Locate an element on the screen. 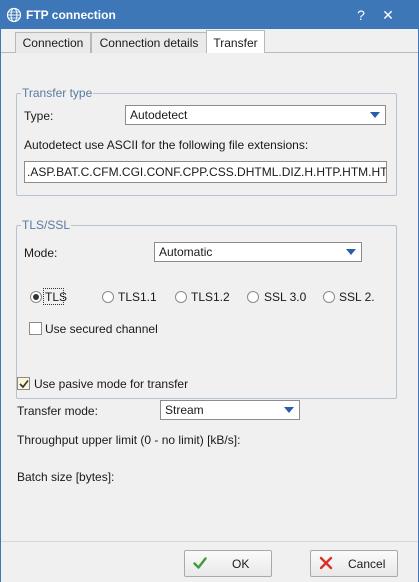 The image size is (419, 582). dialog-footer: OK Cancel is located at coordinates (209, 561).